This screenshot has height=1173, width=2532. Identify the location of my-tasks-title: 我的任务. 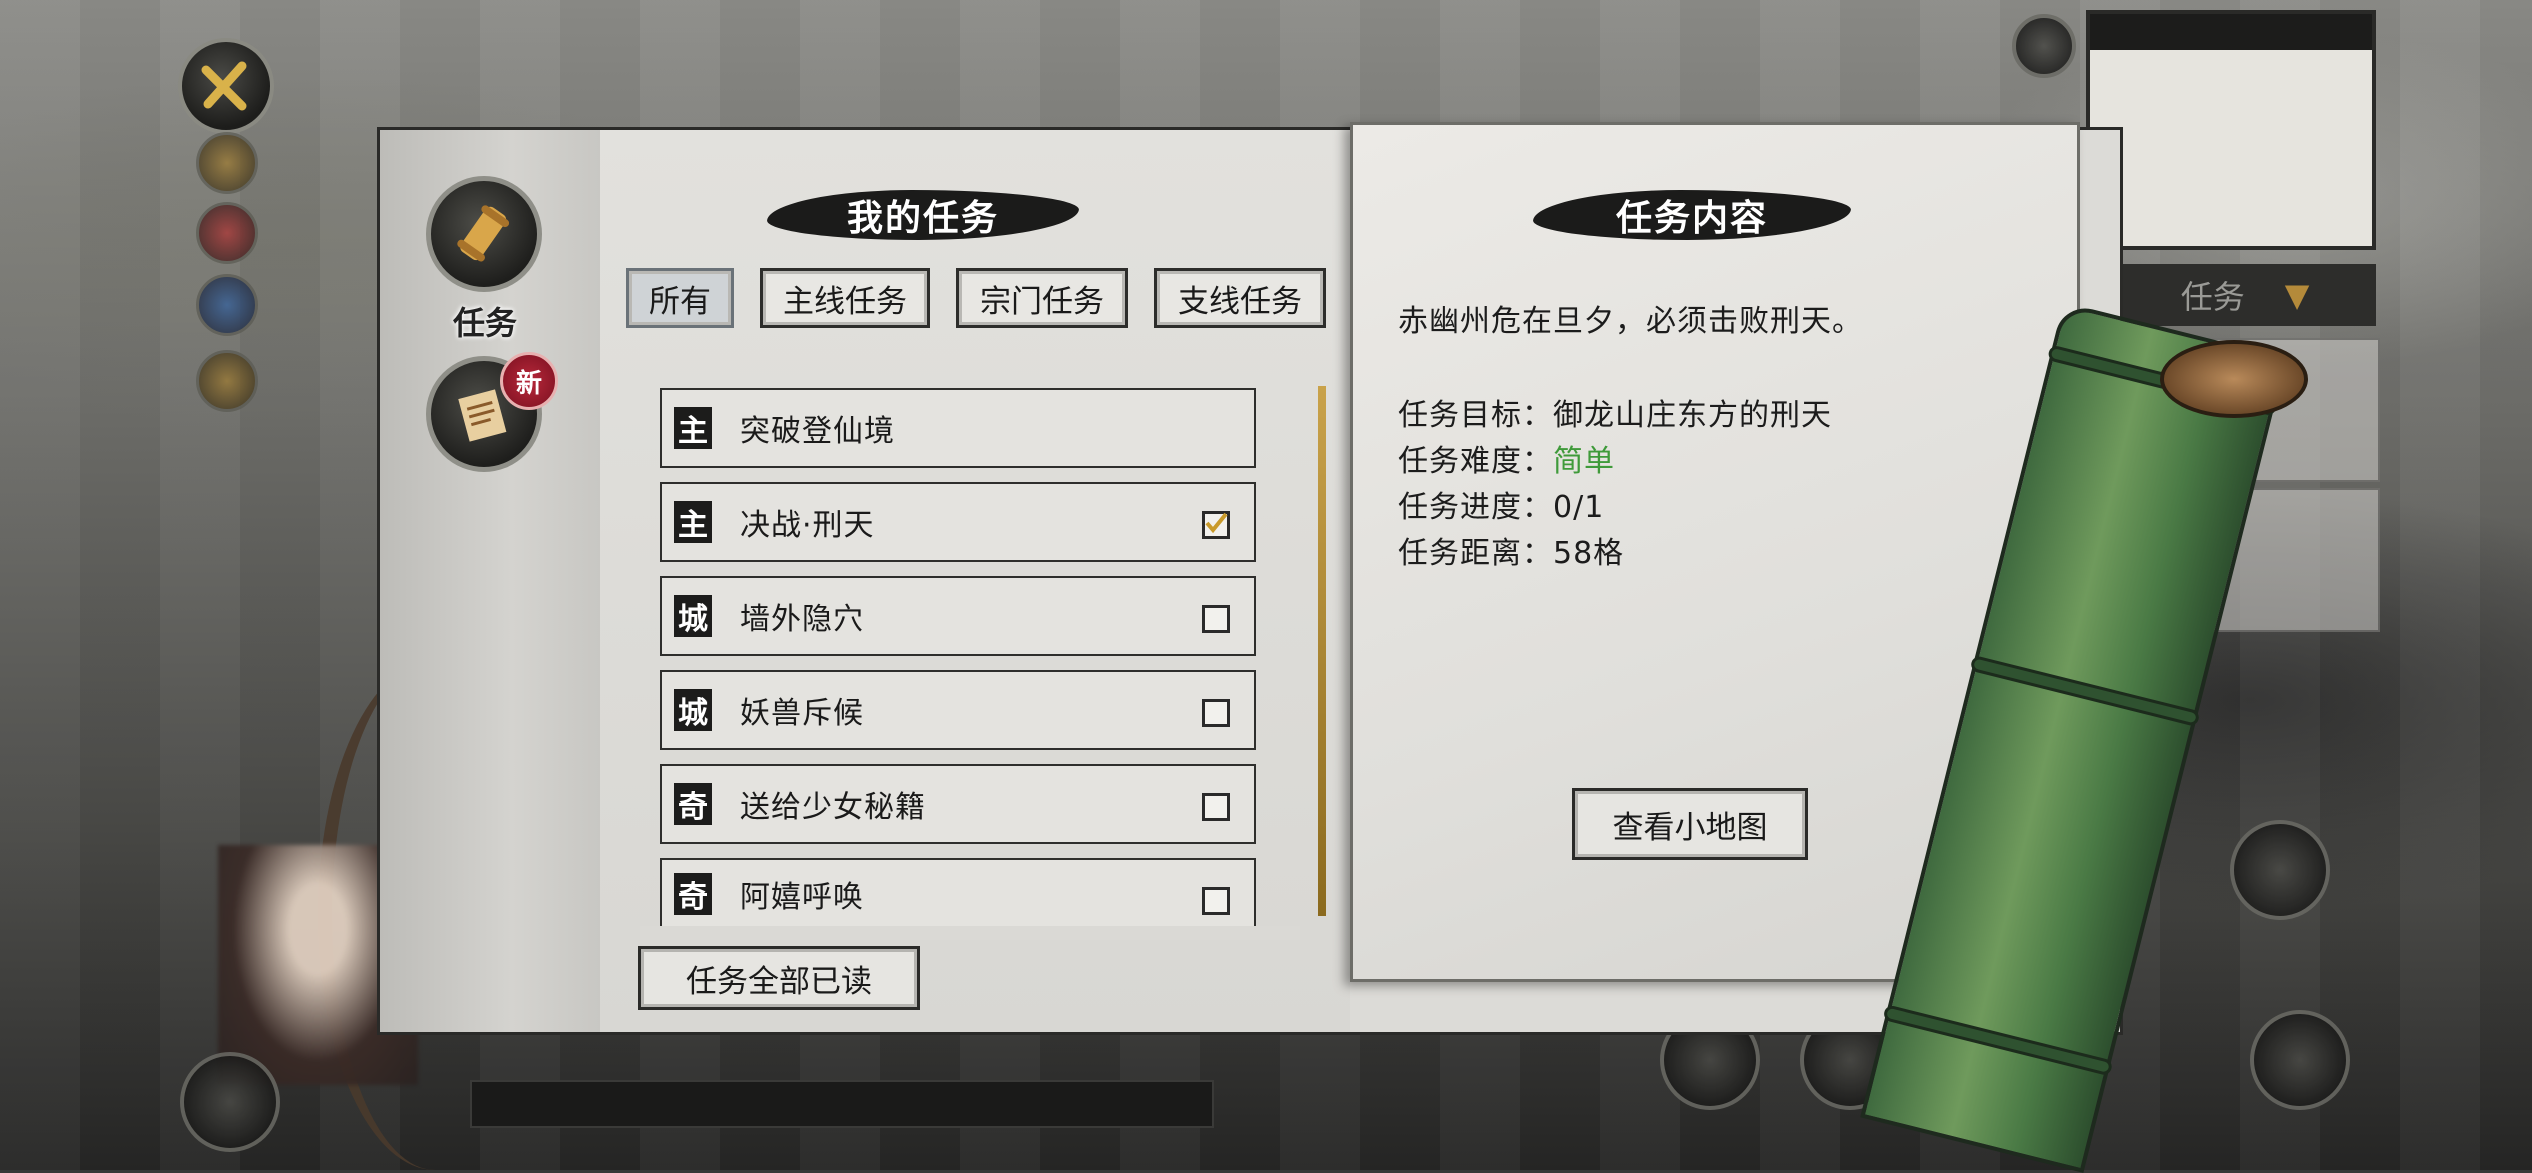
(922, 218).